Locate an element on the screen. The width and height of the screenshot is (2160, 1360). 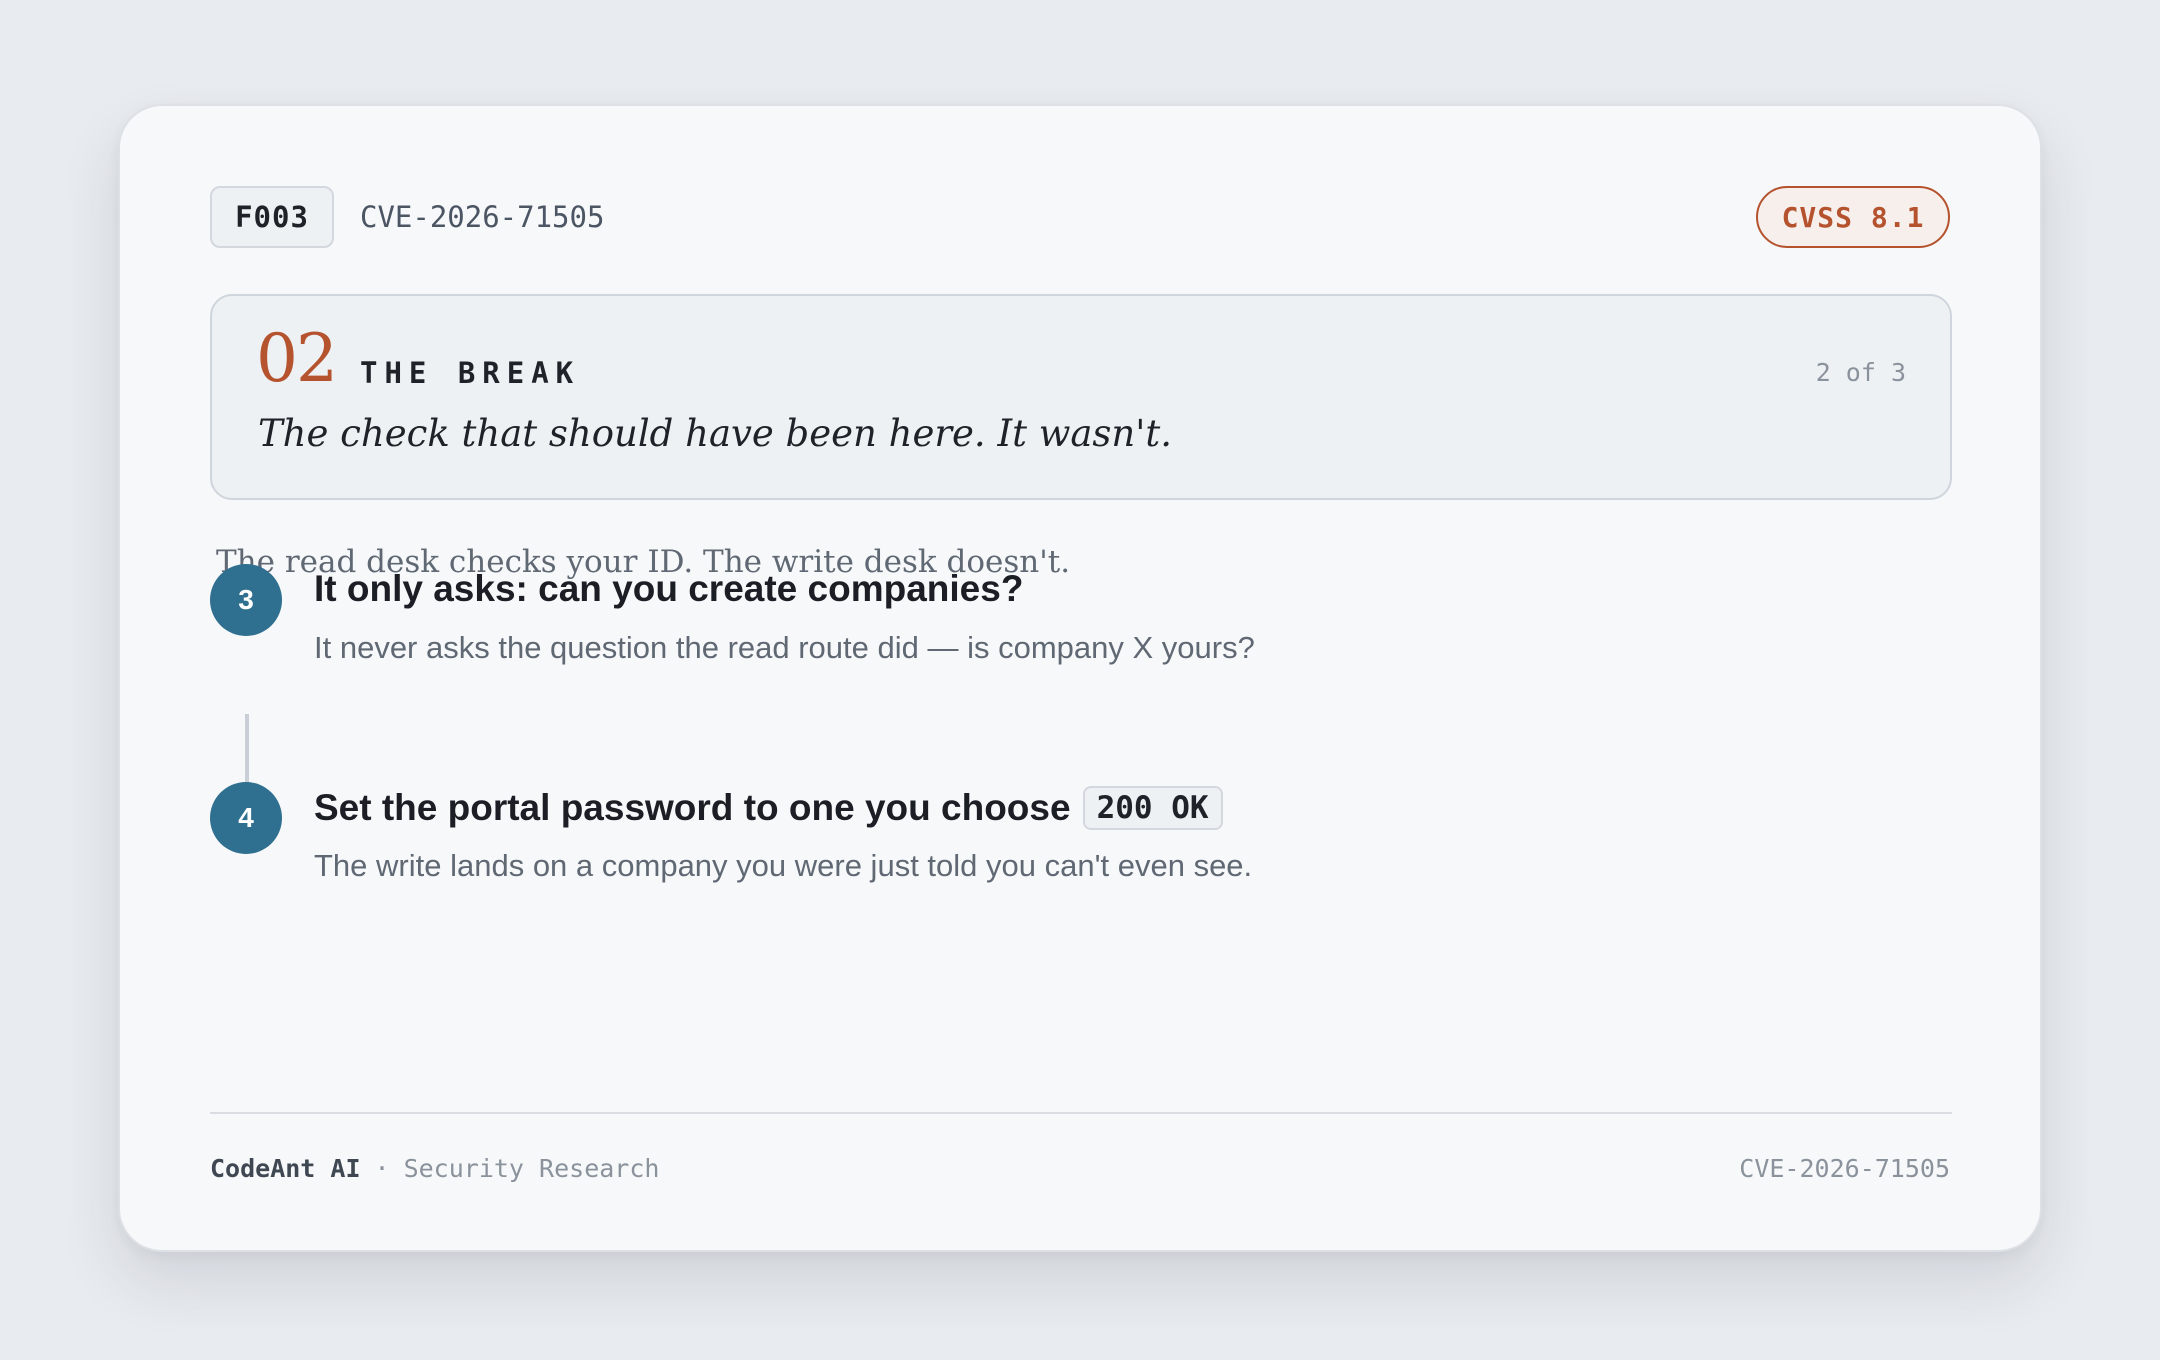
section-title: THE BREAK is located at coordinates (470, 373).